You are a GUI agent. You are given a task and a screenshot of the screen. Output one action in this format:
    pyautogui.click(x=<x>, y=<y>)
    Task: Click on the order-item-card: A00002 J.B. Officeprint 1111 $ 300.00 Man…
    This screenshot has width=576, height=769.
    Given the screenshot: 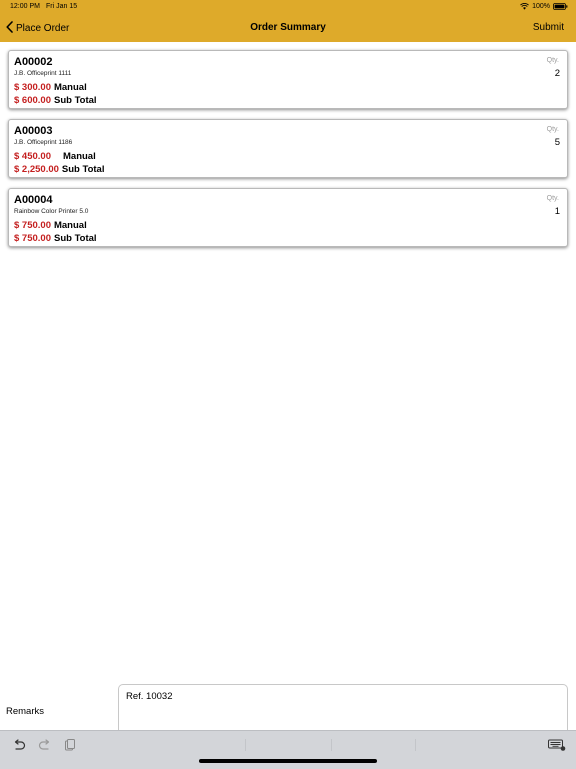 What is the action you would take?
    pyautogui.click(x=288, y=79)
    